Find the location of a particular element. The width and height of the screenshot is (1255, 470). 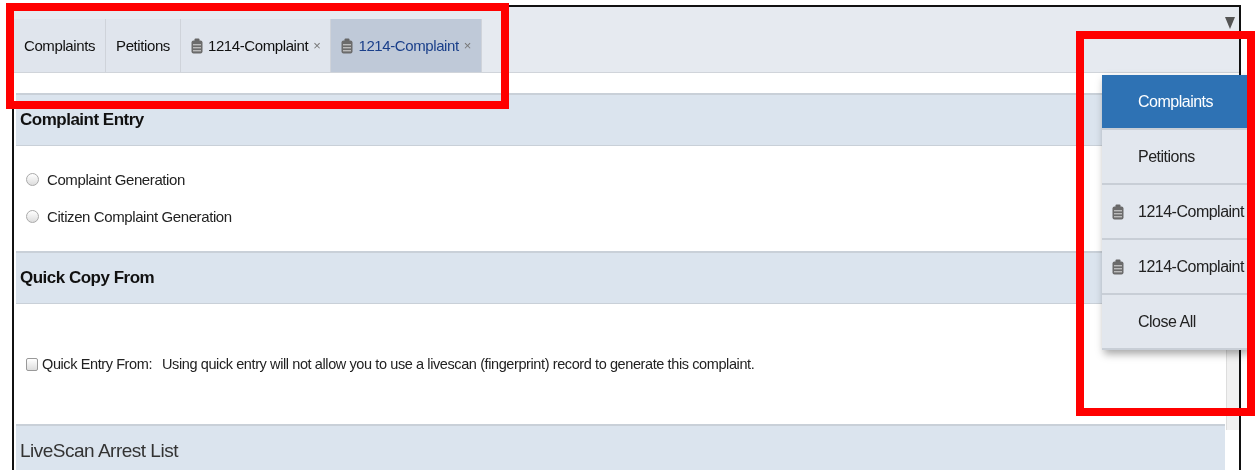

radio-label: Complaint Generation is located at coordinates (116, 179).